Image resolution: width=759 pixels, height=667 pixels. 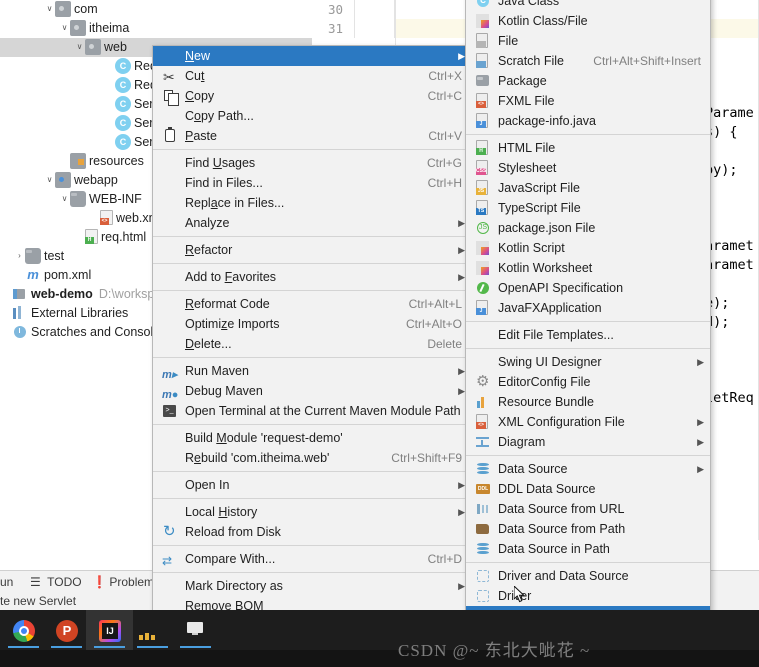 I want to click on menu-item-driver: Driver, so click(x=588, y=596).